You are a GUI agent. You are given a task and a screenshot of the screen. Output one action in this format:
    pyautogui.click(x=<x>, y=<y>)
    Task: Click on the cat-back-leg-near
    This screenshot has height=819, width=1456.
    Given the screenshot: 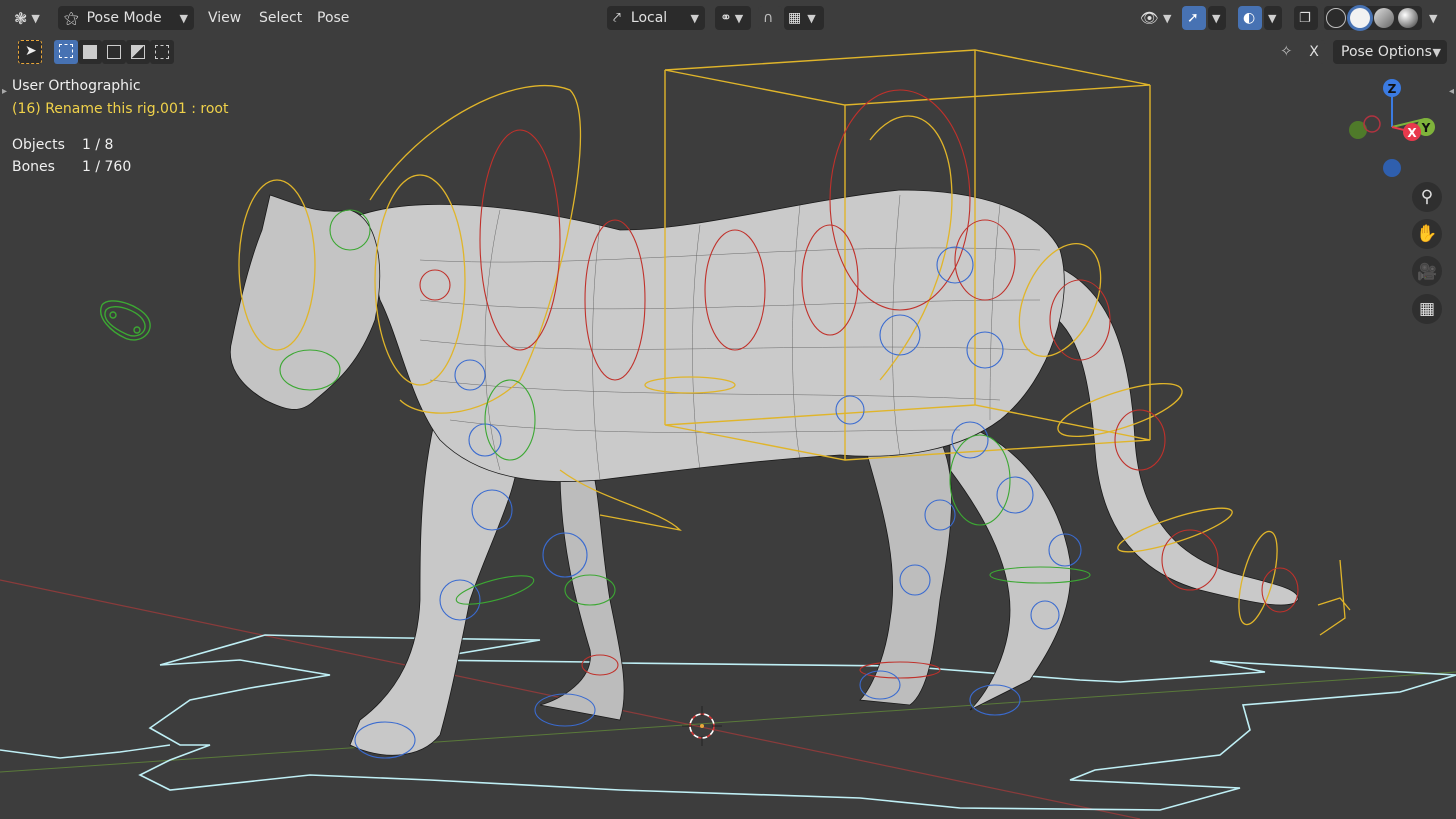 What is the action you would take?
    pyautogui.click(x=1010, y=565)
    